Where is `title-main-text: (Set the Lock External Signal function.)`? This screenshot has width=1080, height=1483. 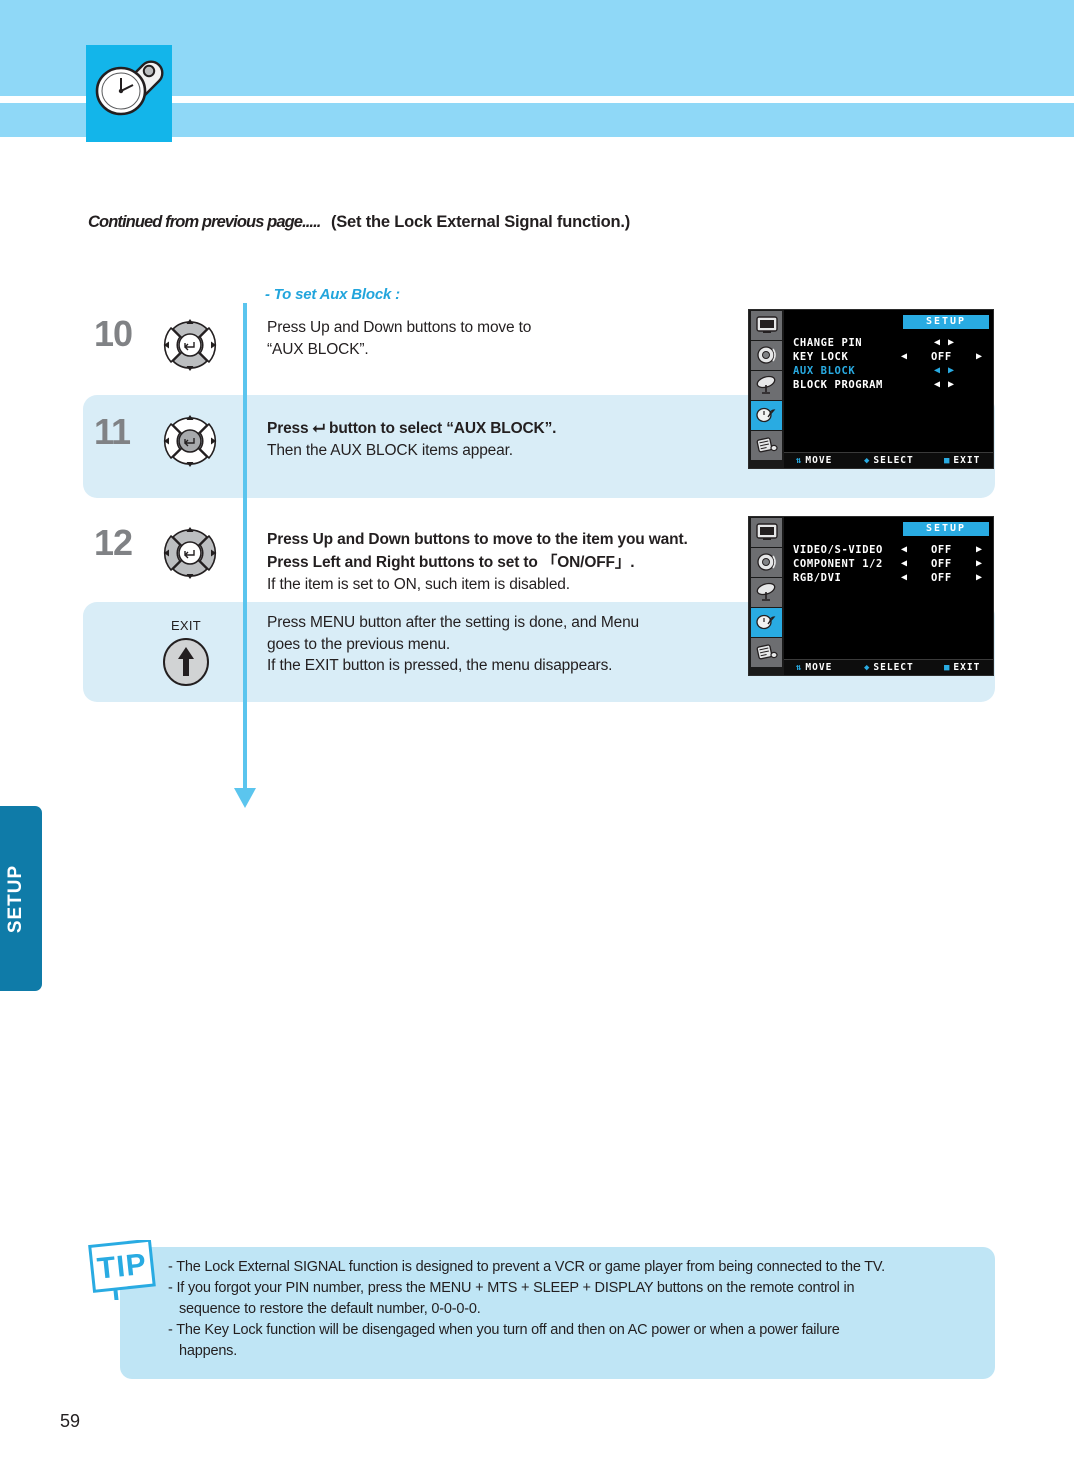
title-main-text: (Set the Lock External Signal function.) is located at coordinates (480, 222).